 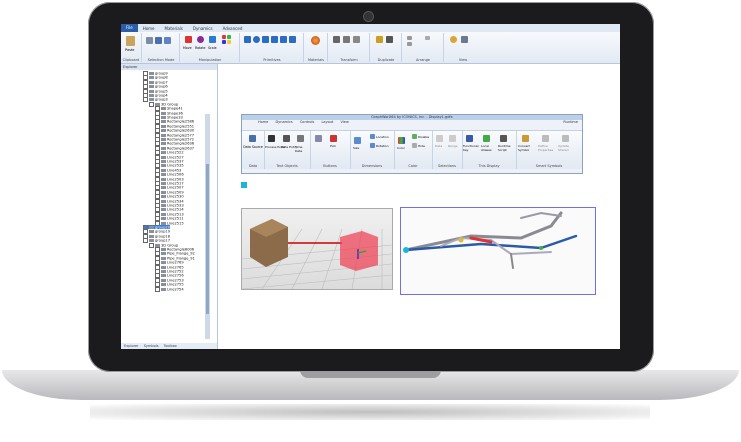 What do you see at coordinates (489, 166) in the screenshot?
I see `embedded-group-label: This Display` at bounding box center [489, 166].